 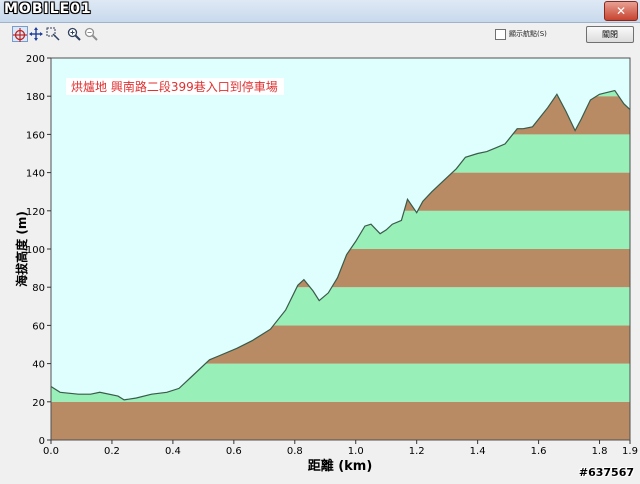 What do you see at coordinates (610, 34) in the screenshot?
I see `close-button: 關閉` at bounding box center [610, 34].